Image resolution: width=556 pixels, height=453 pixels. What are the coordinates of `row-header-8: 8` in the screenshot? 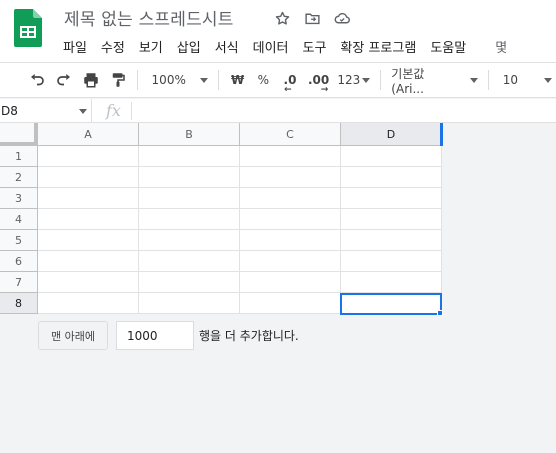 It's located at (19, 303).